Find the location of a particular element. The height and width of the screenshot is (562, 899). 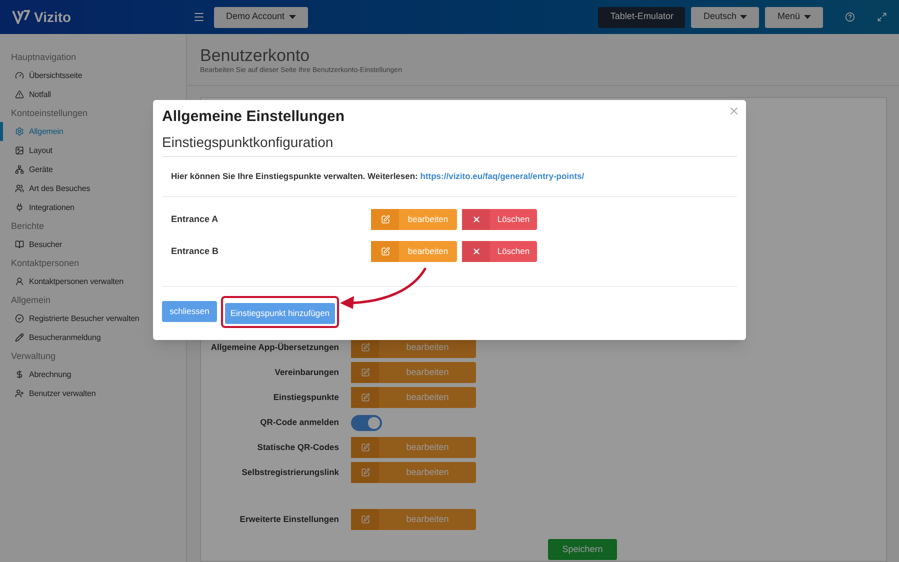

network-icon is located at coordinates (19, 169).